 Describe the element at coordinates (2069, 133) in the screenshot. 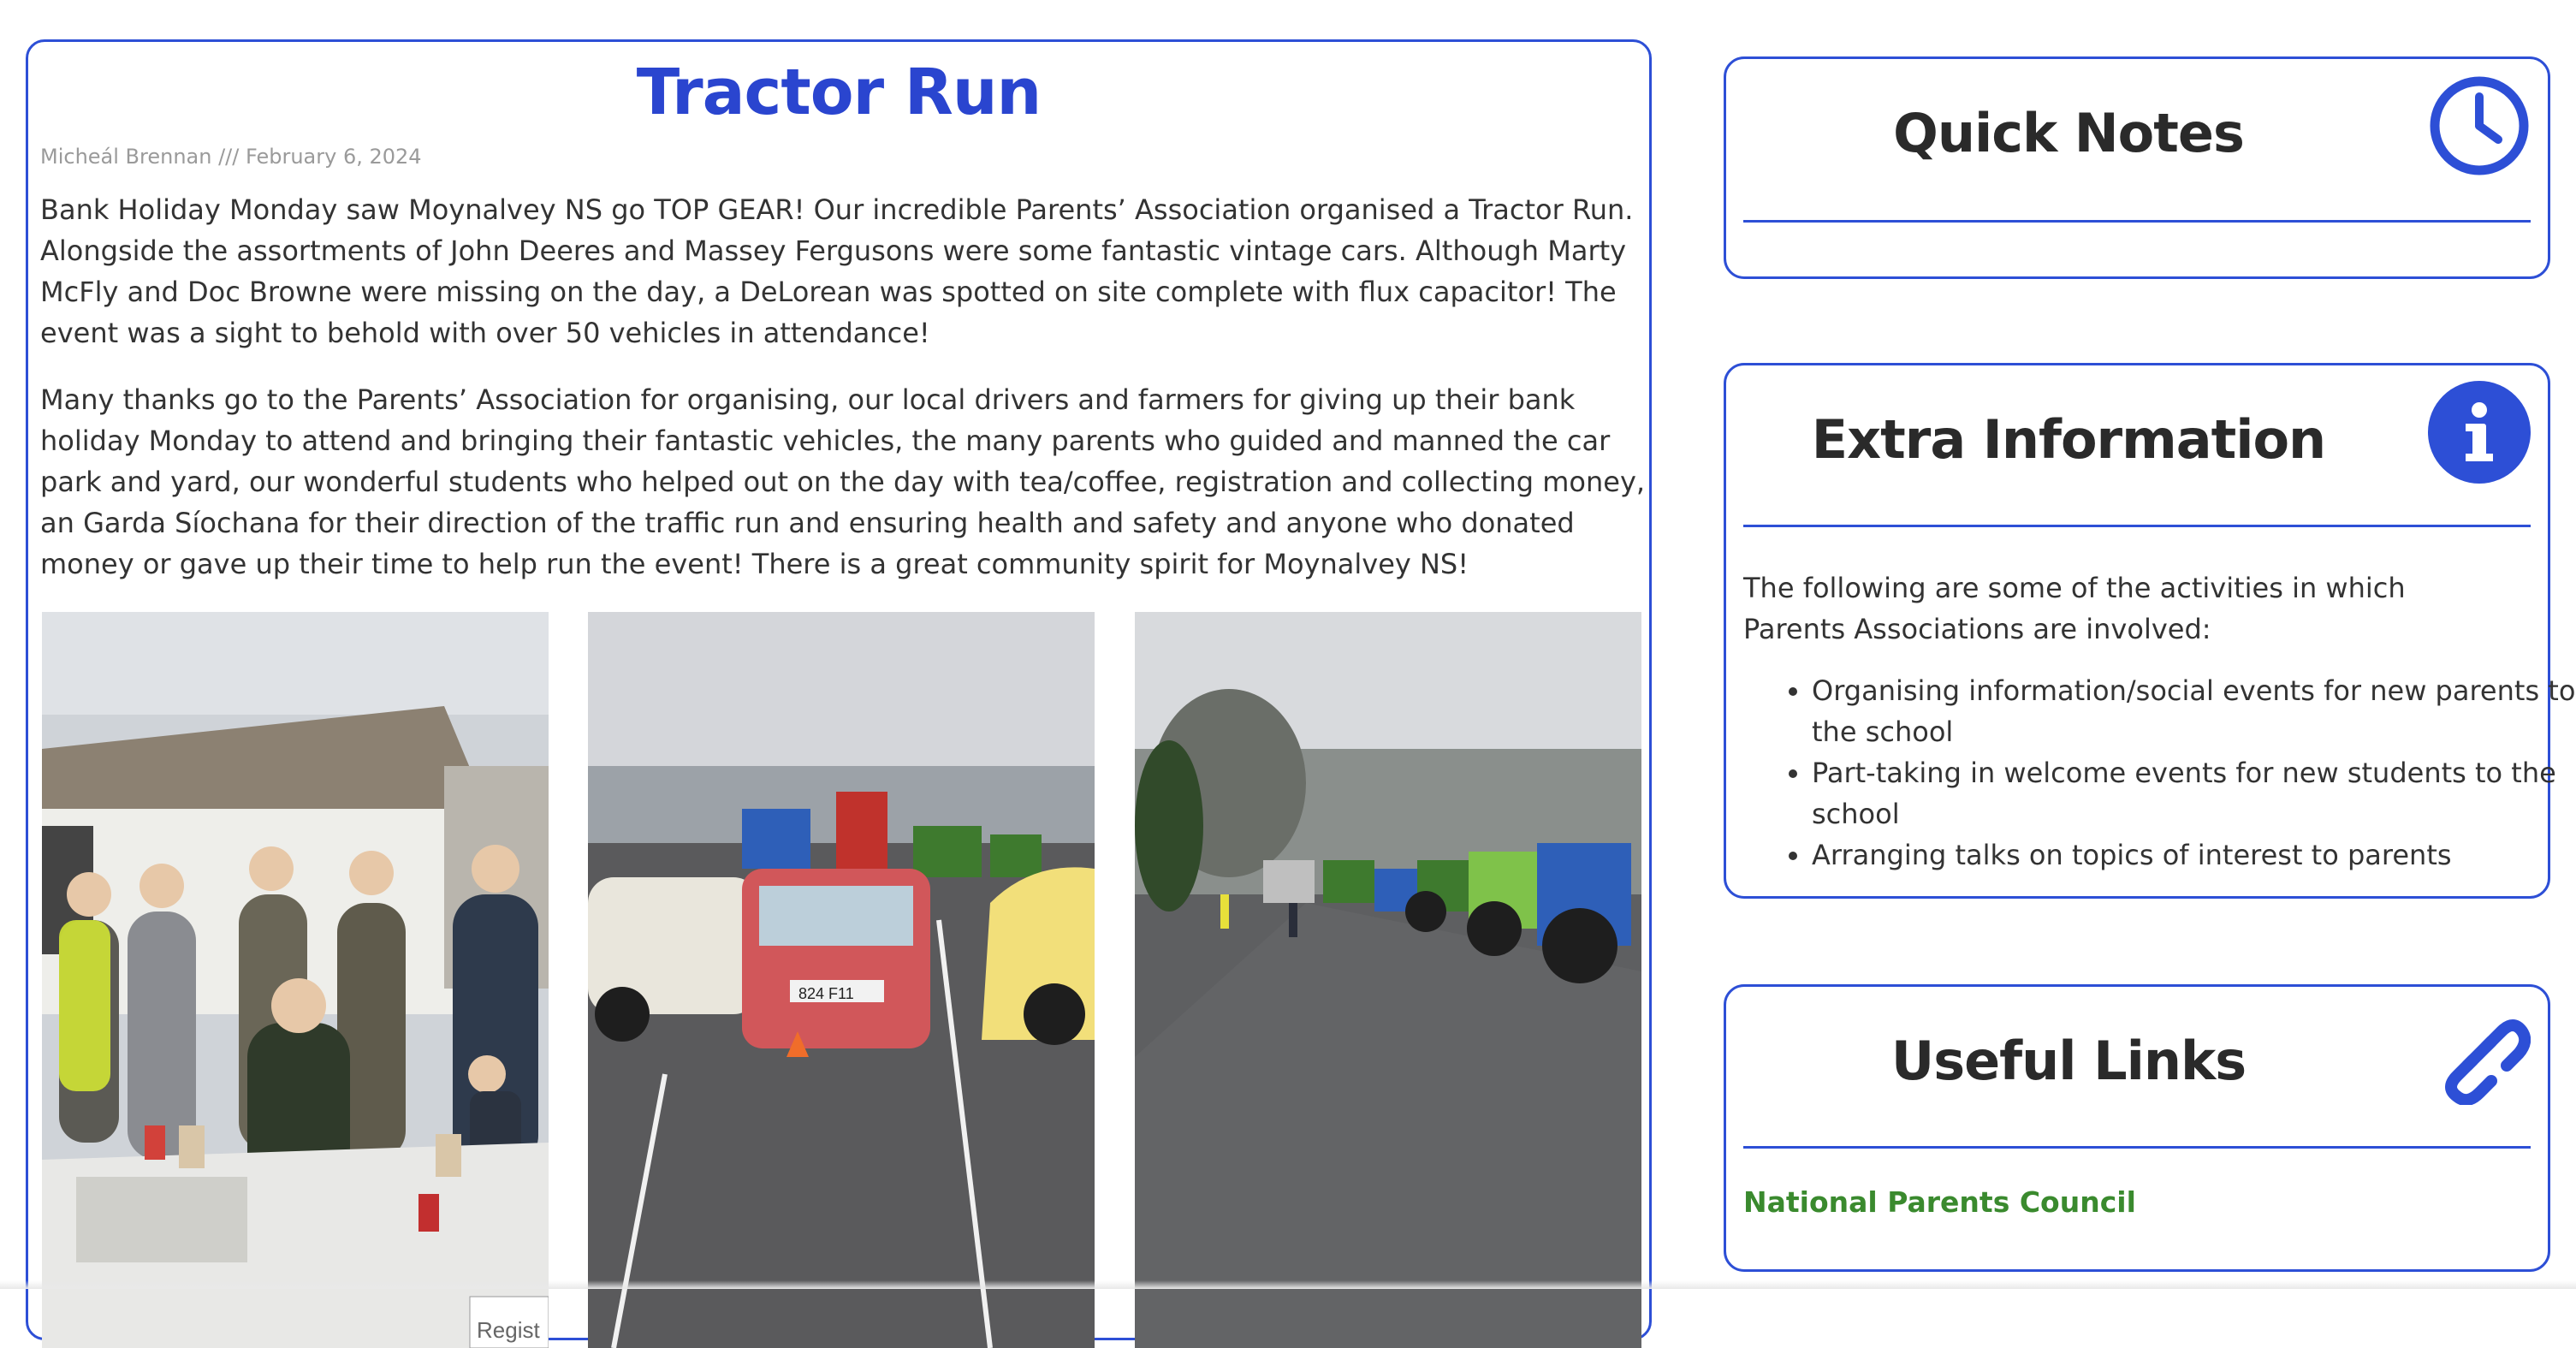

I see `widget-title: Quick Notes` at that location.